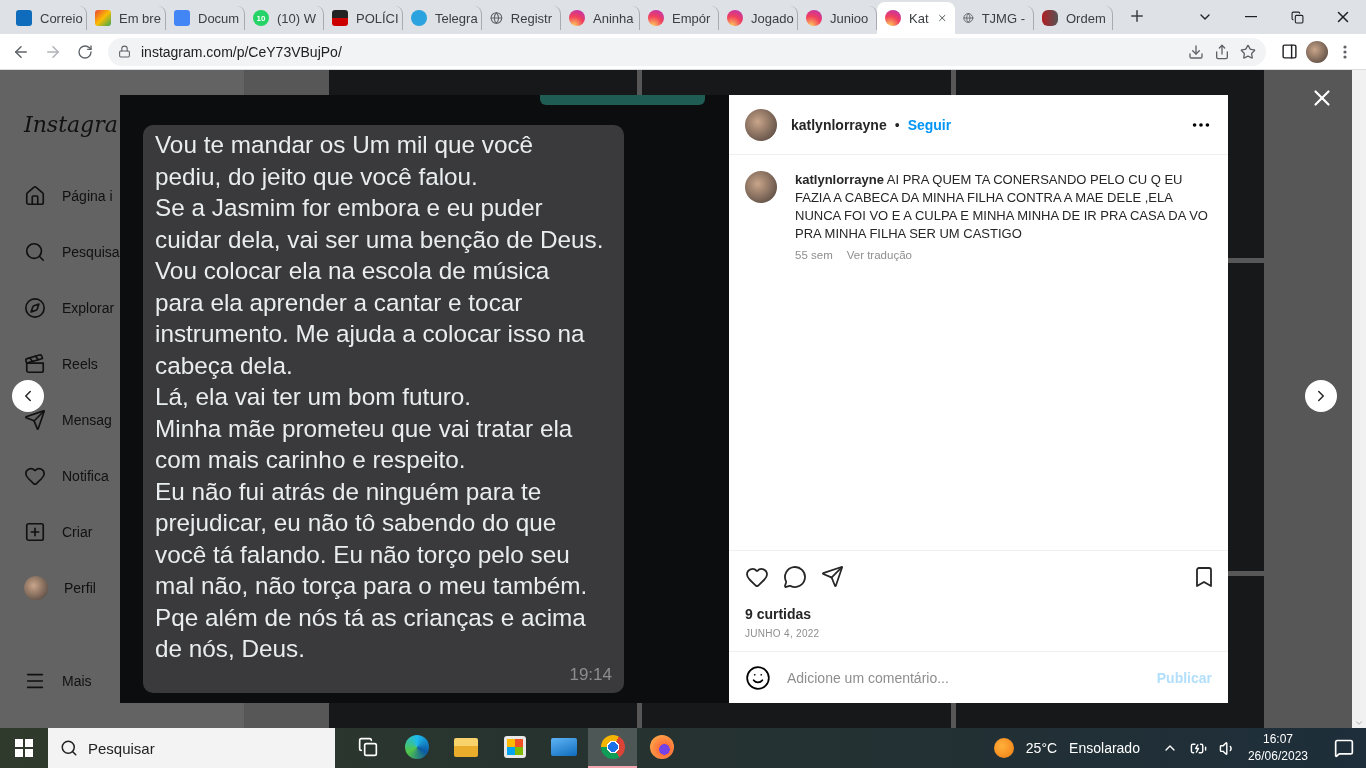  Describe the element at coordinates (284, 18) in the screenshot. I see `browser-tab: 10 (10) W` at that location.